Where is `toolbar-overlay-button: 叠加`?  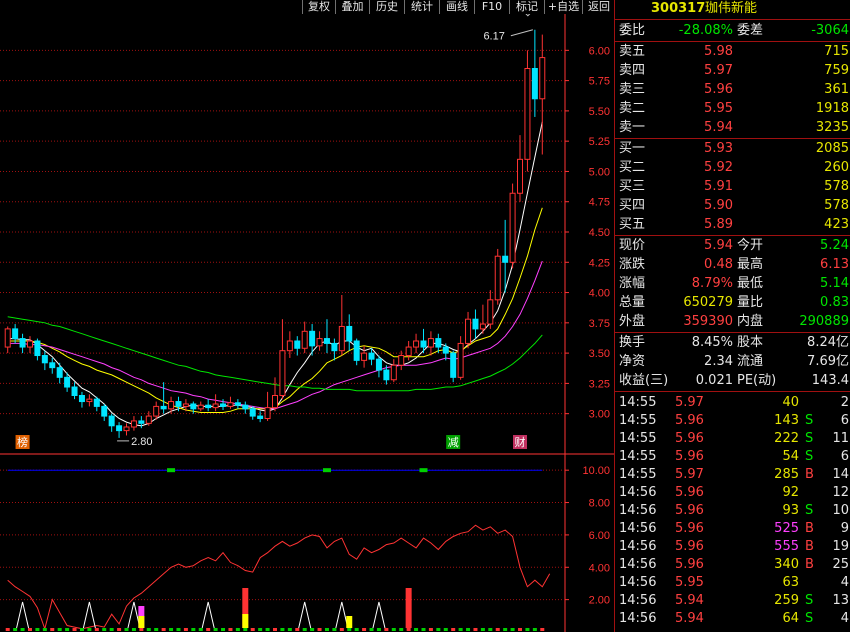
toolbar-overlay-button: 叠加 is located at coordinates (352, 7).